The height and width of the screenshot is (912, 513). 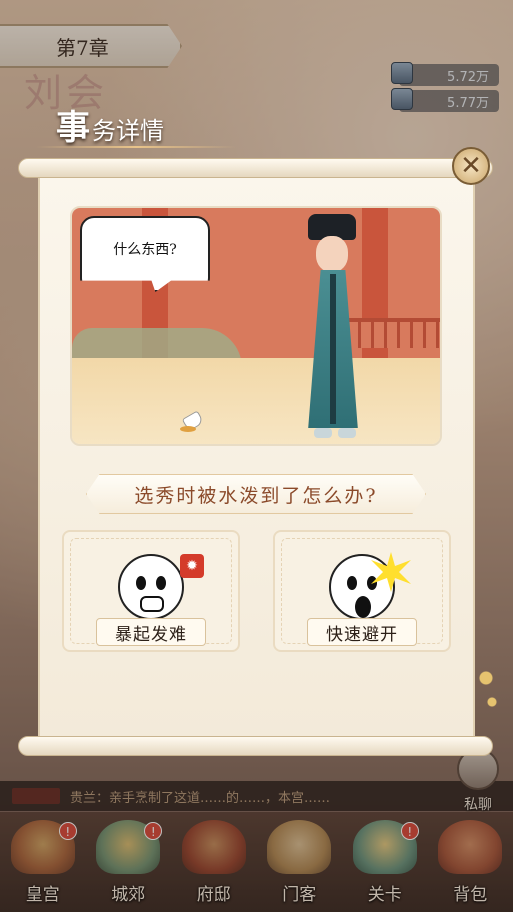 I want to click on title-divider, so click(x=136, y=147).